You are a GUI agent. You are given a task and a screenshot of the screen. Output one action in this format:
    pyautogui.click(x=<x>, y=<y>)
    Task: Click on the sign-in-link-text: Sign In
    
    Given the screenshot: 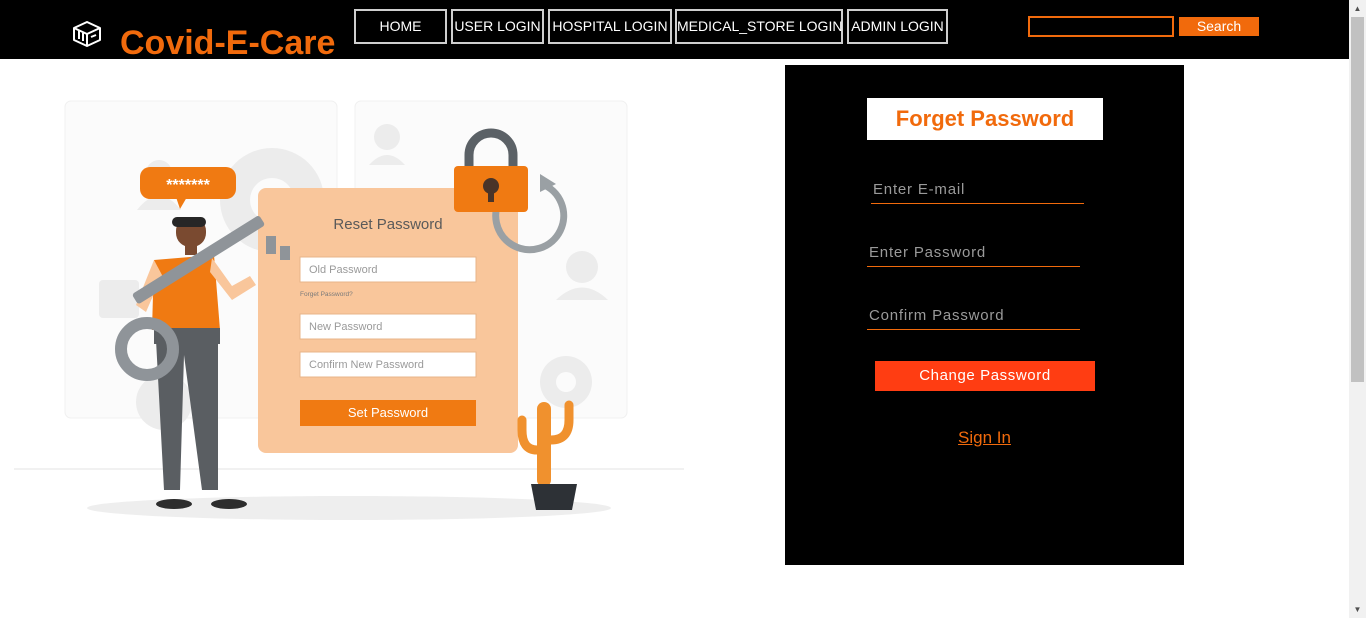 What is the action you would take?
    pyautogui.click(x=984, y=437)
    